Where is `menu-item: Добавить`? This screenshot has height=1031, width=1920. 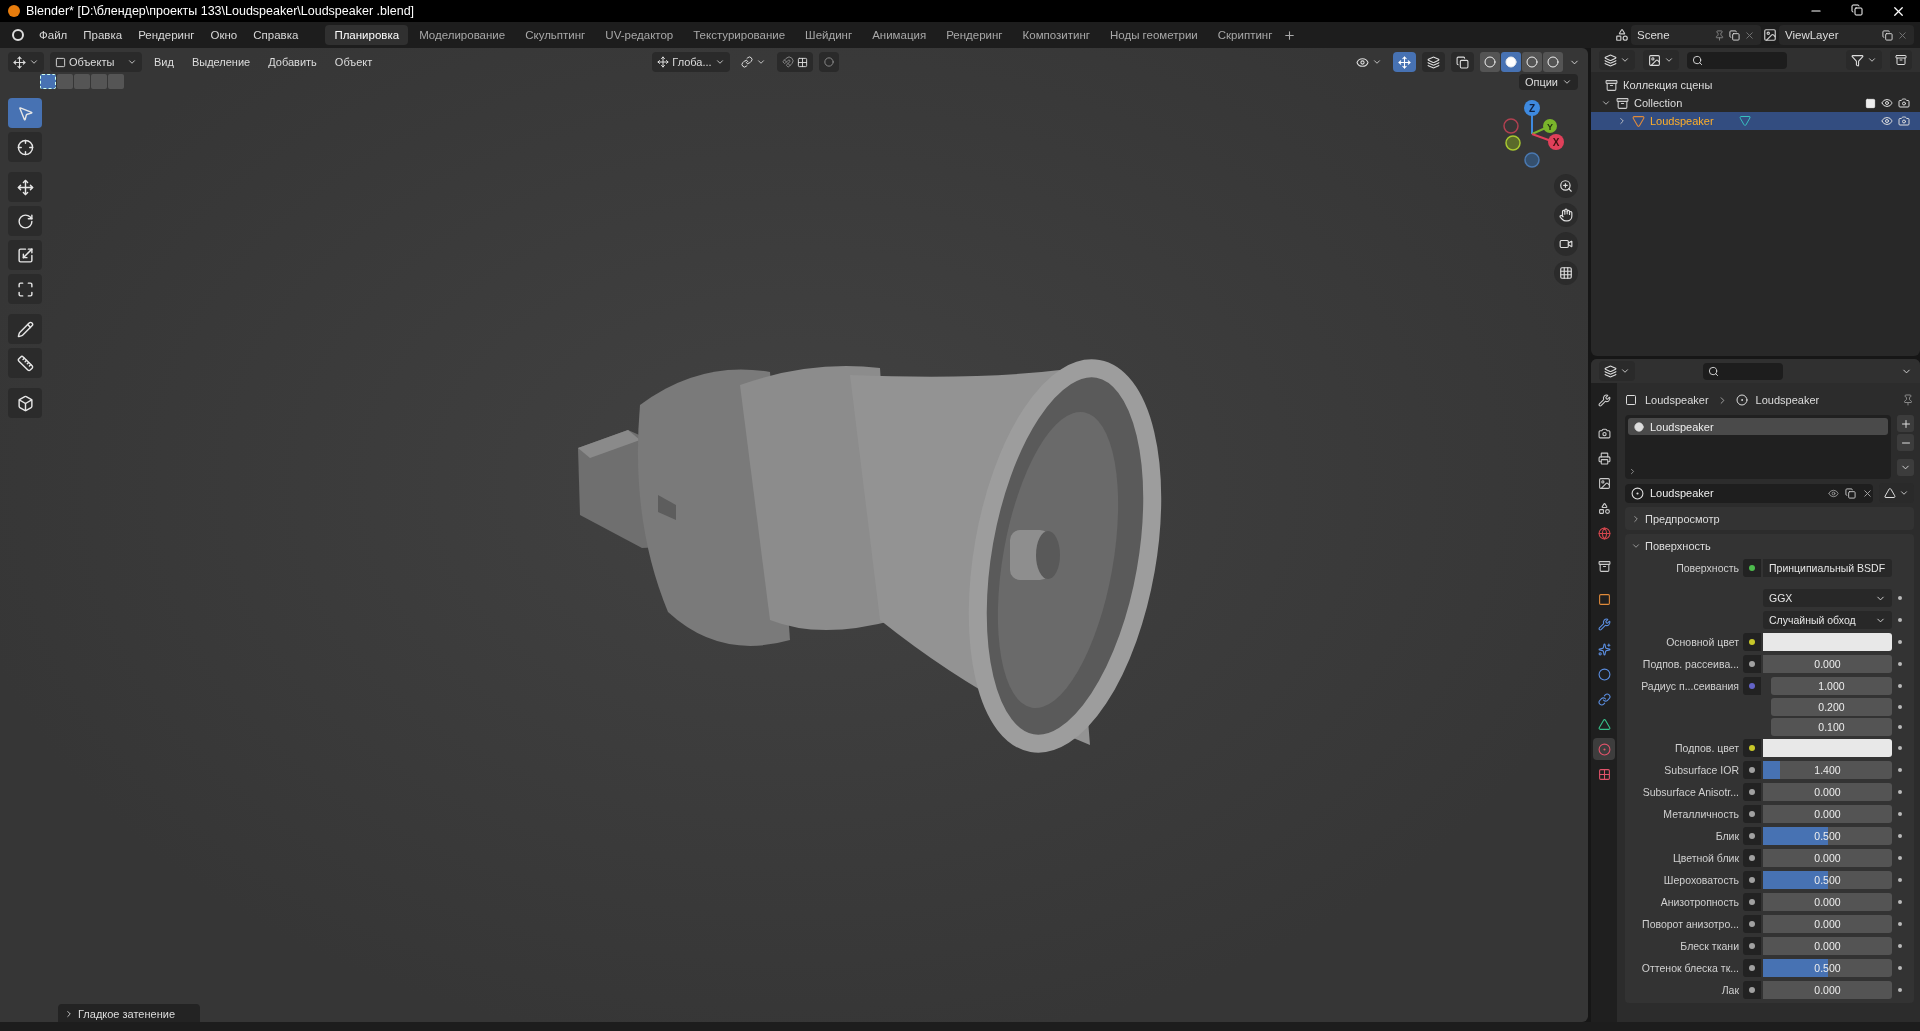 menu-item: Добавить is located at coordinates (292, 62).